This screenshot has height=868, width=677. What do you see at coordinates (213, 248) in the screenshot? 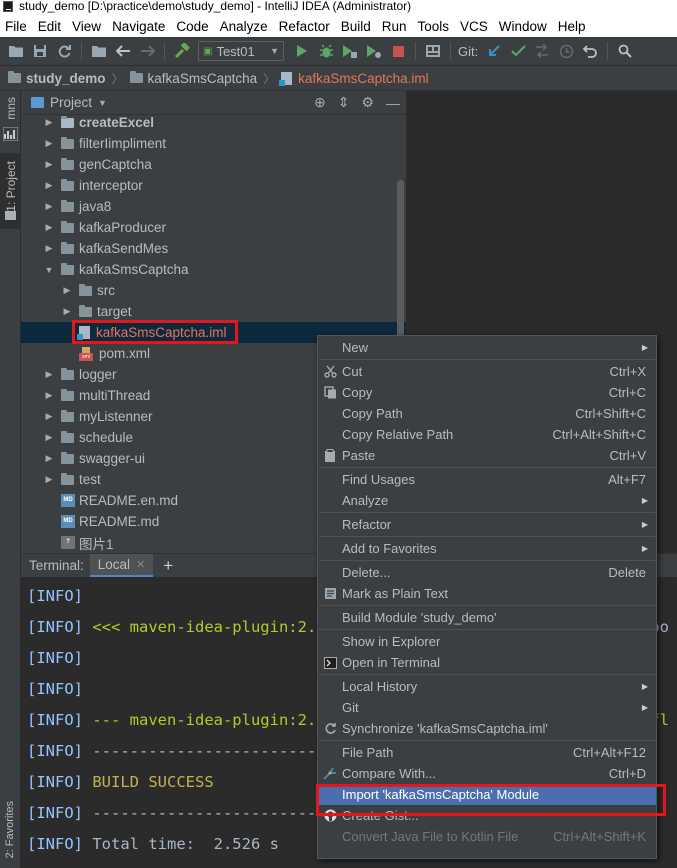
I see `project-tree-item: ▶ kafkaSendMes` at bounding box center [213, 248].